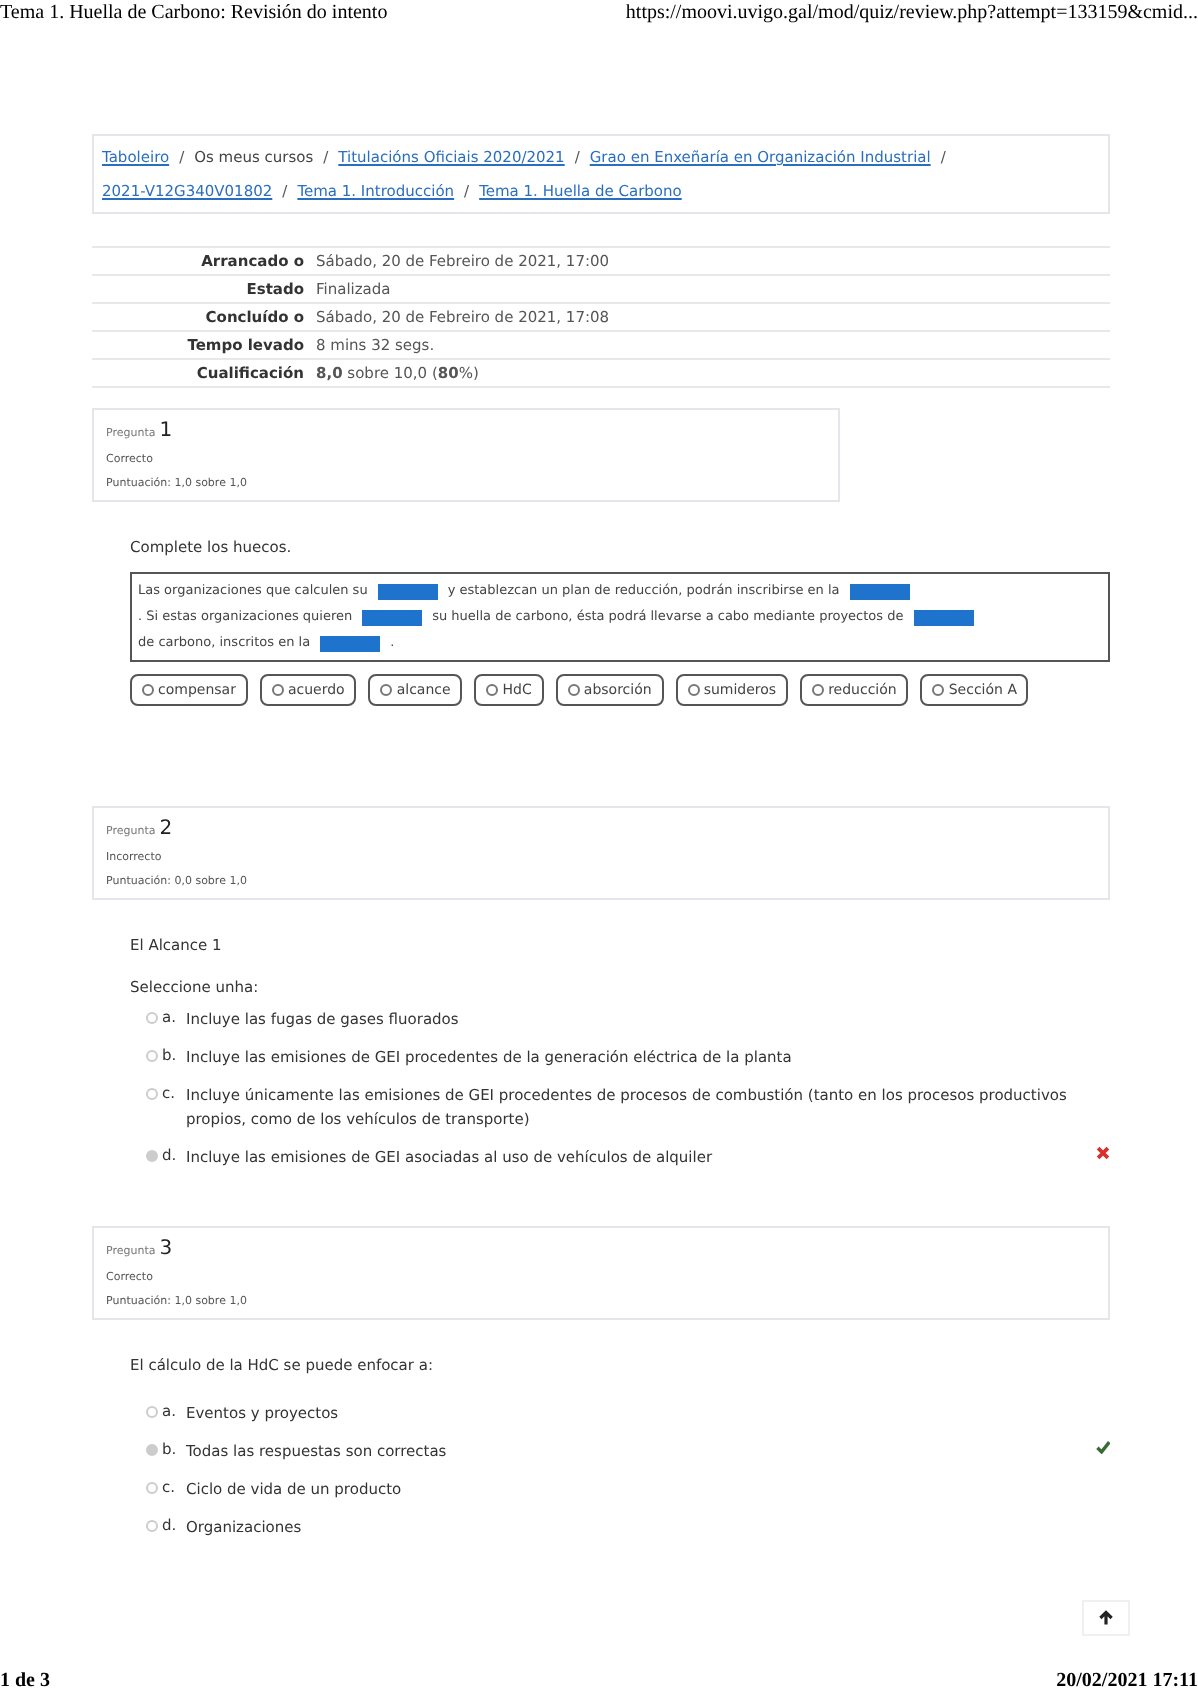 The height and width of the screenshot is (1696, 1198). Describe the element at coordinates (166, 829) in the screenshot. I see `question-number: 2` at that location.